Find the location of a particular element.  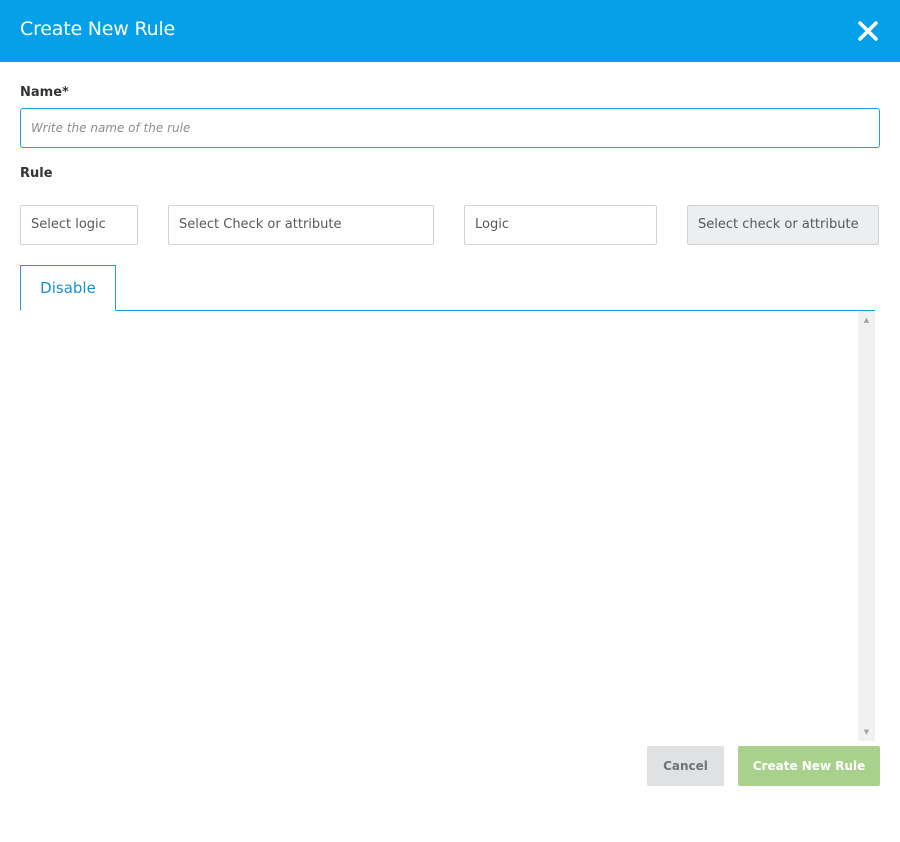

cancel-button: Cancel is located at coordinates (685, 766).